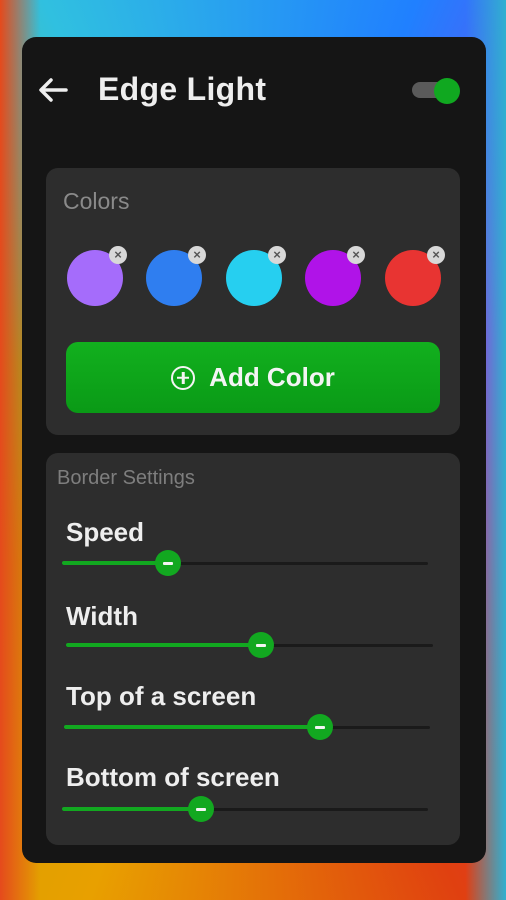 The width and height of the screenshot is (506, 900). What do you see at coordinates (173, 777) in the screenshot?
I see `bottom-of-screen-label: Bottom of screen` at bounding box center [173, 777].